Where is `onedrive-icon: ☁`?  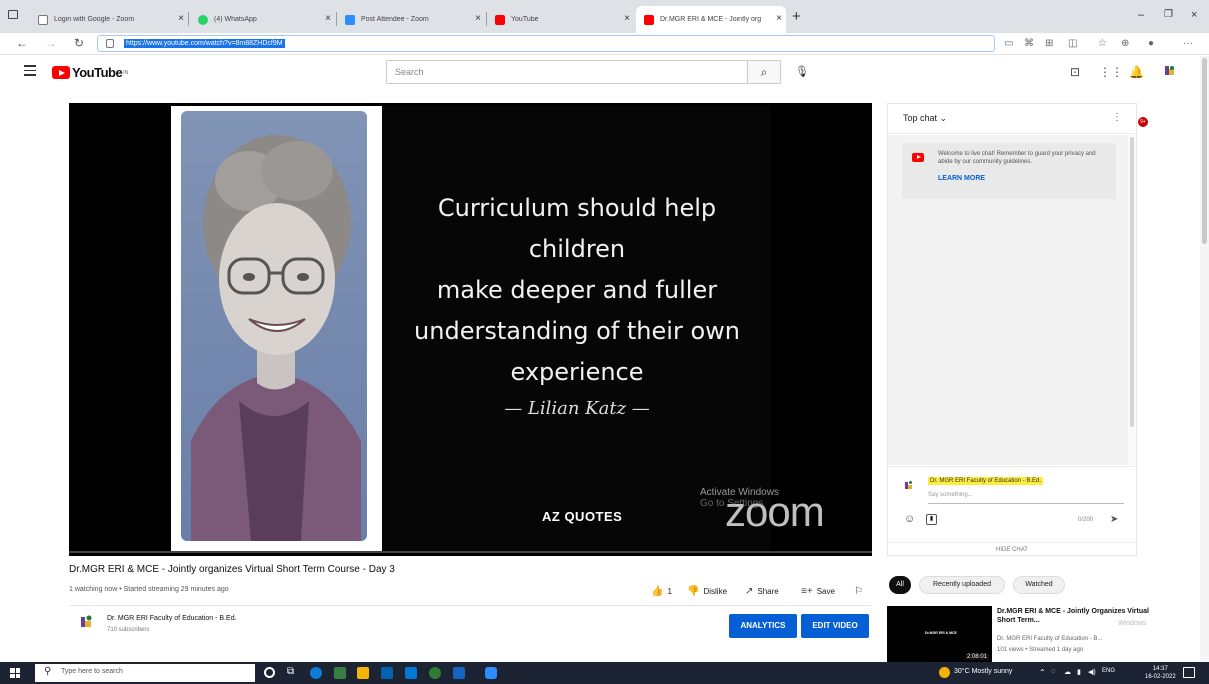
onedrive-icon: ☁ is located at coordinates (1067, 672).